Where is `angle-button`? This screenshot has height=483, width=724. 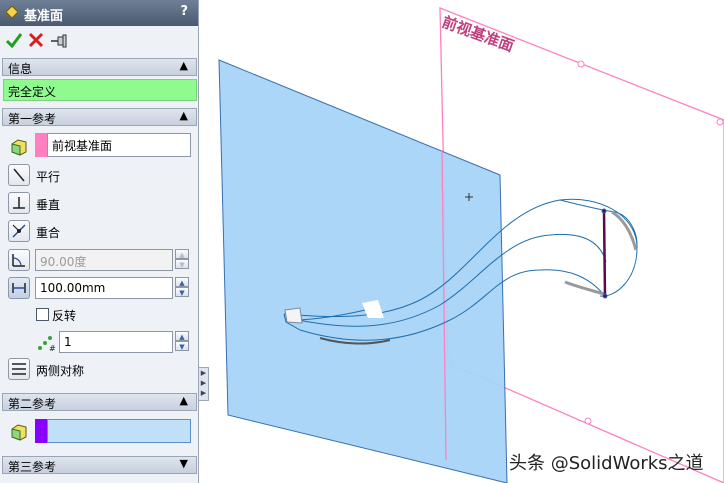
angle-button is located at coordinates (19, 260).